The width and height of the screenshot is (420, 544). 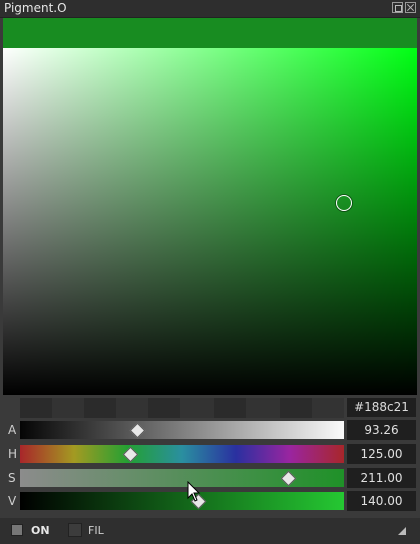 I want to click on bottom-bar: ON FIL, so click(x=210, y=531).